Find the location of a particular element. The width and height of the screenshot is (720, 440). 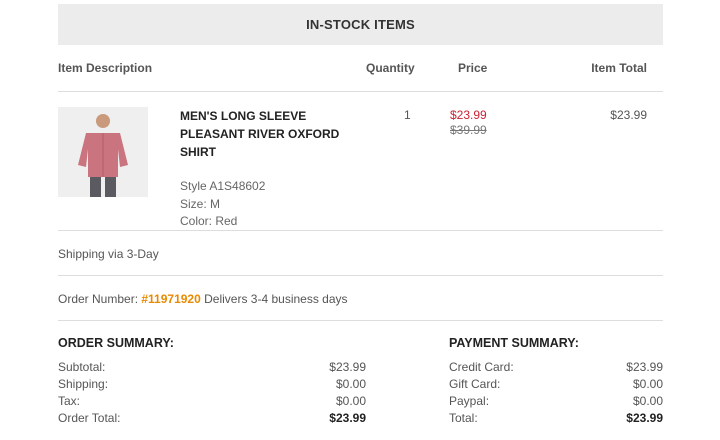

order-total-label: Order Total: is located at coordinates (89, 418).